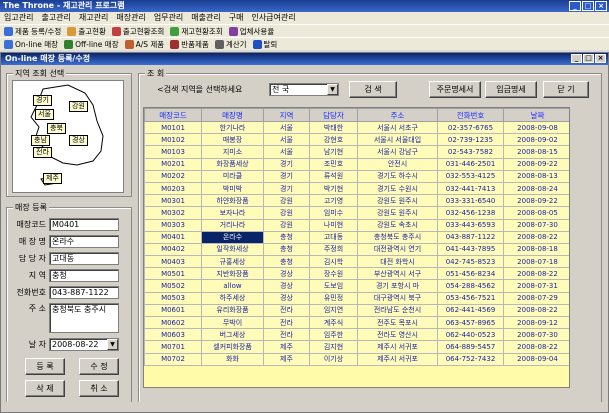  I want to click on region-gyeongsang: 경상, so click(78, 140).